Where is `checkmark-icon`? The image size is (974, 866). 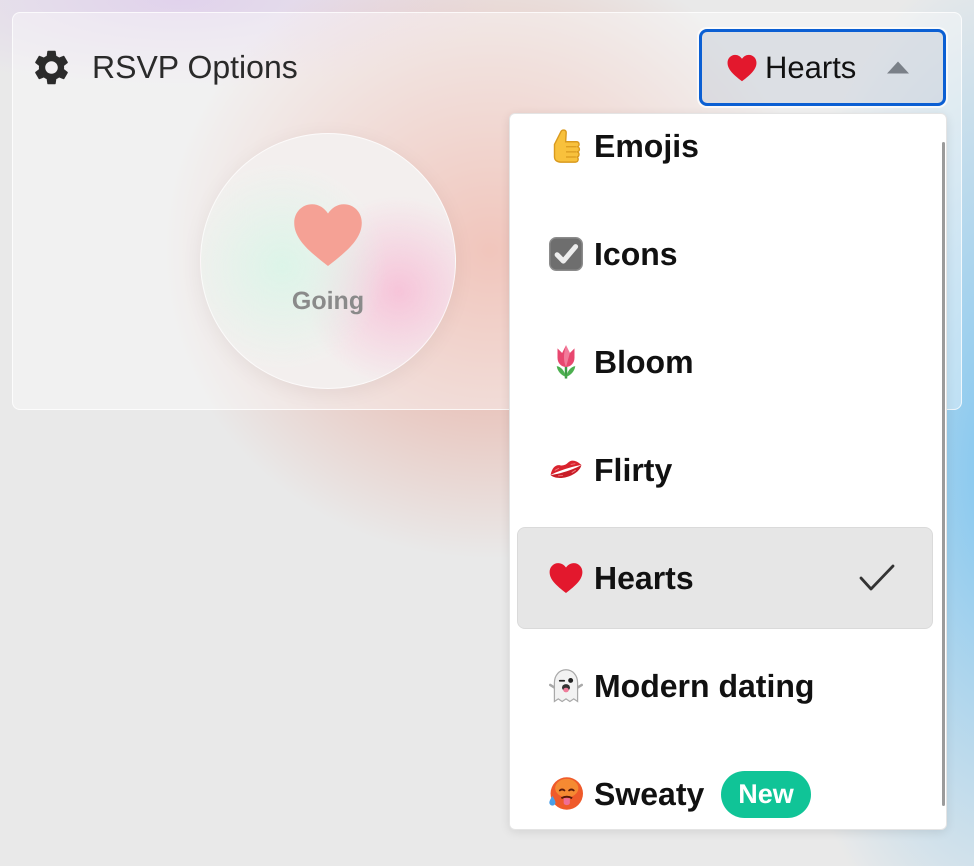 checkmark-icon is located at coordinates (877, 578).